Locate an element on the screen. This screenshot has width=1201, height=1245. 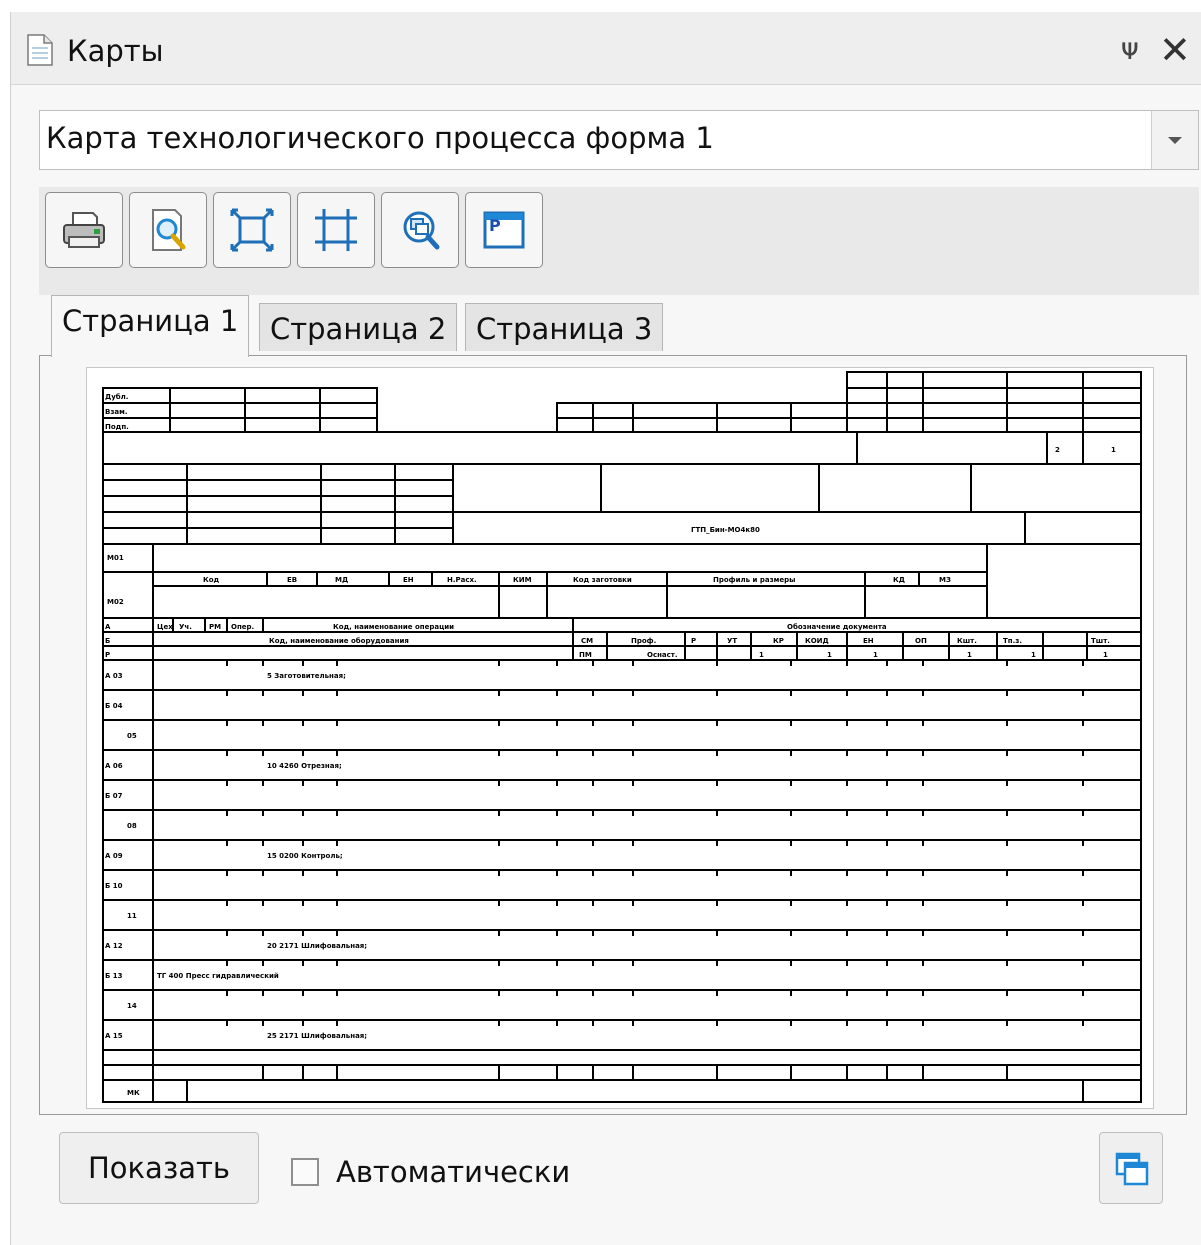
map-type-selected: Карта технологического процесса форма 1 is located at coordinates (380, 138).